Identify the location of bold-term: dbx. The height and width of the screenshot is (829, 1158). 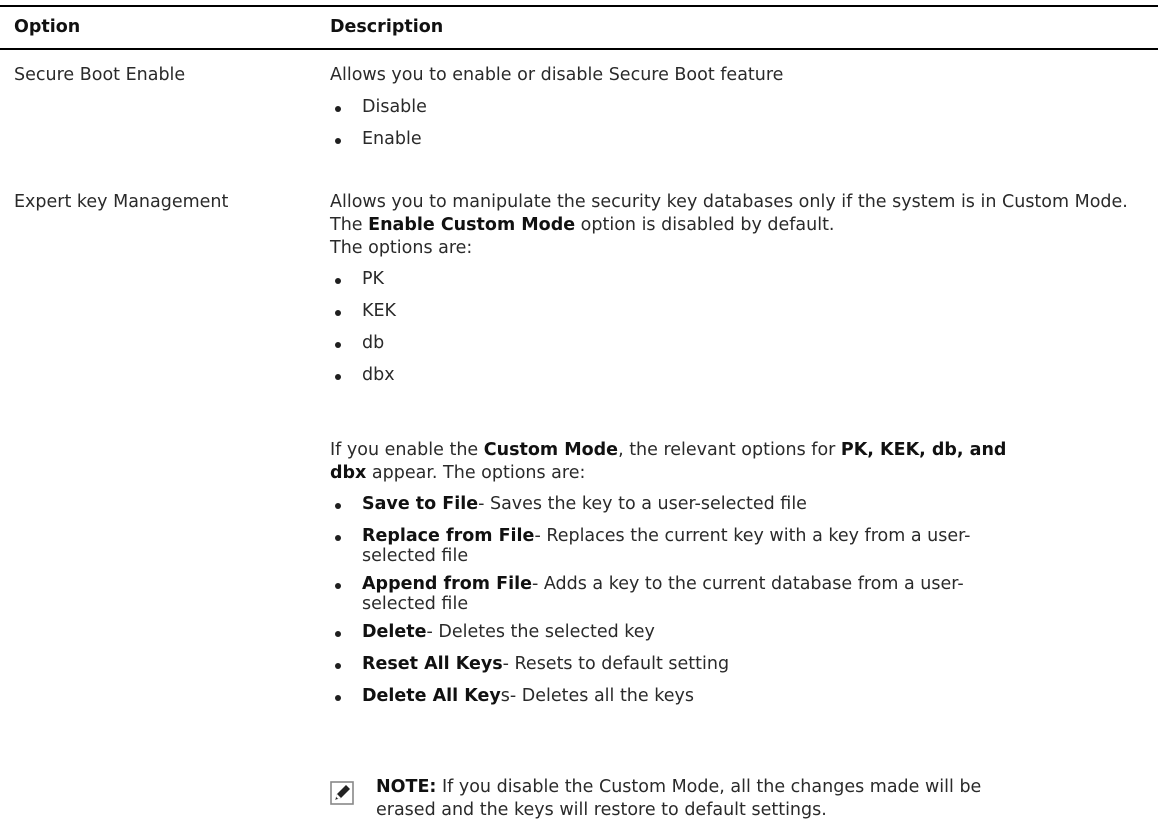
(348, 473).